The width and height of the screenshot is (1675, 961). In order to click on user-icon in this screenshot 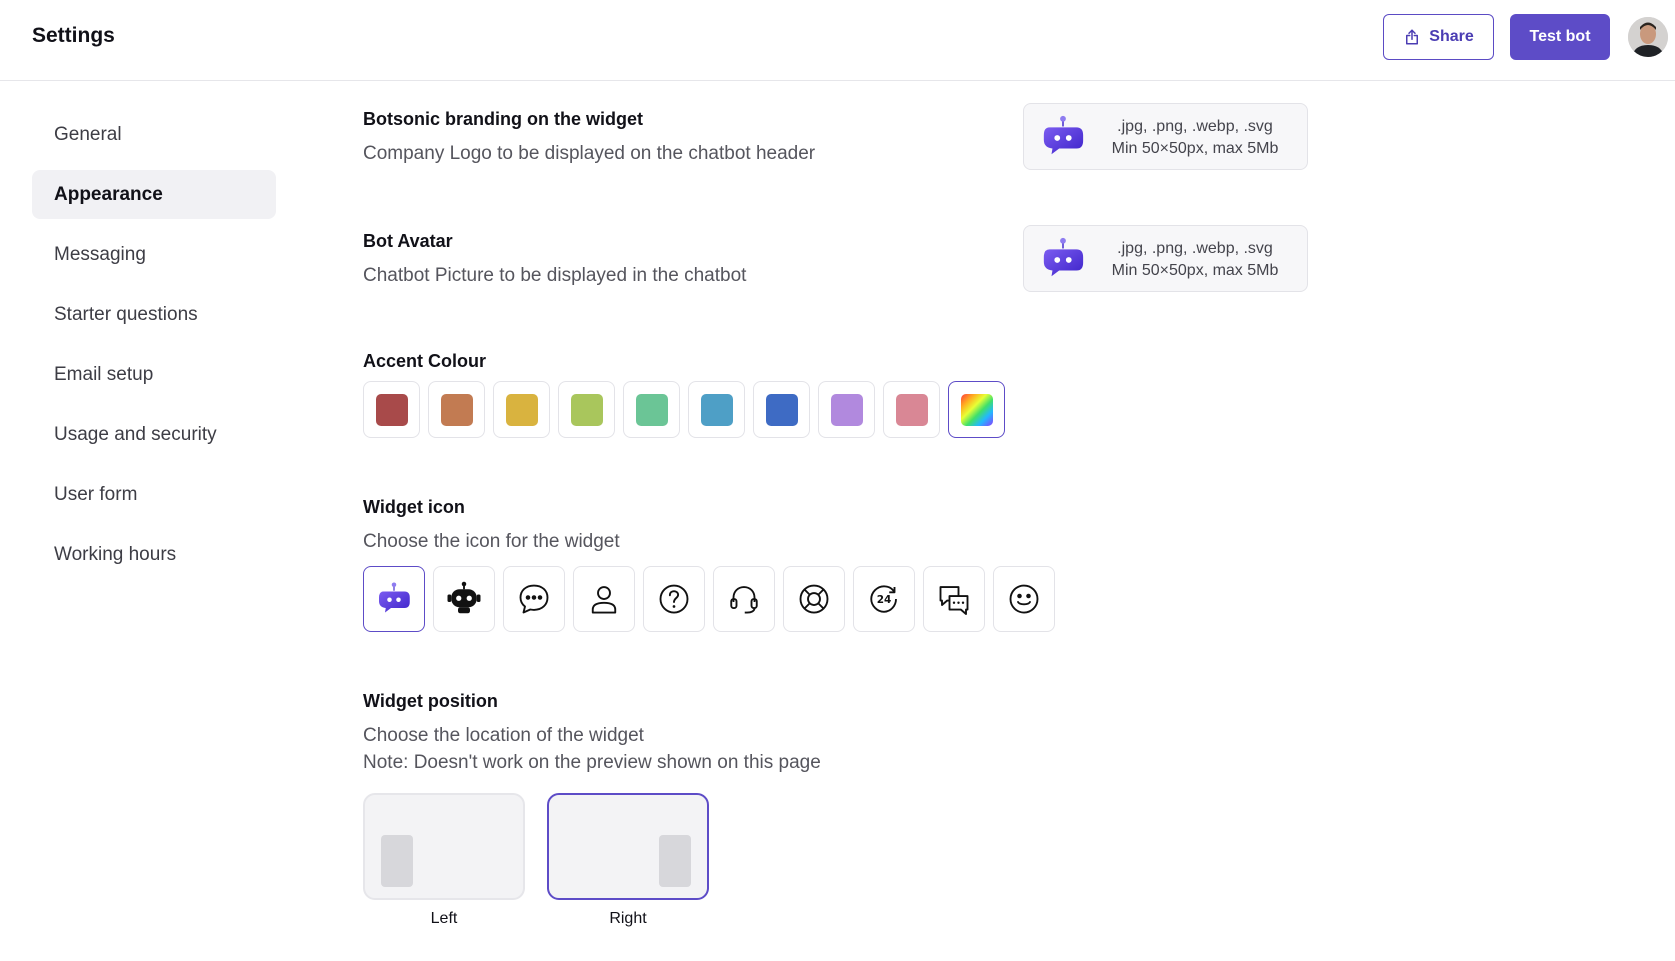, I will do `click(604, 600)`.